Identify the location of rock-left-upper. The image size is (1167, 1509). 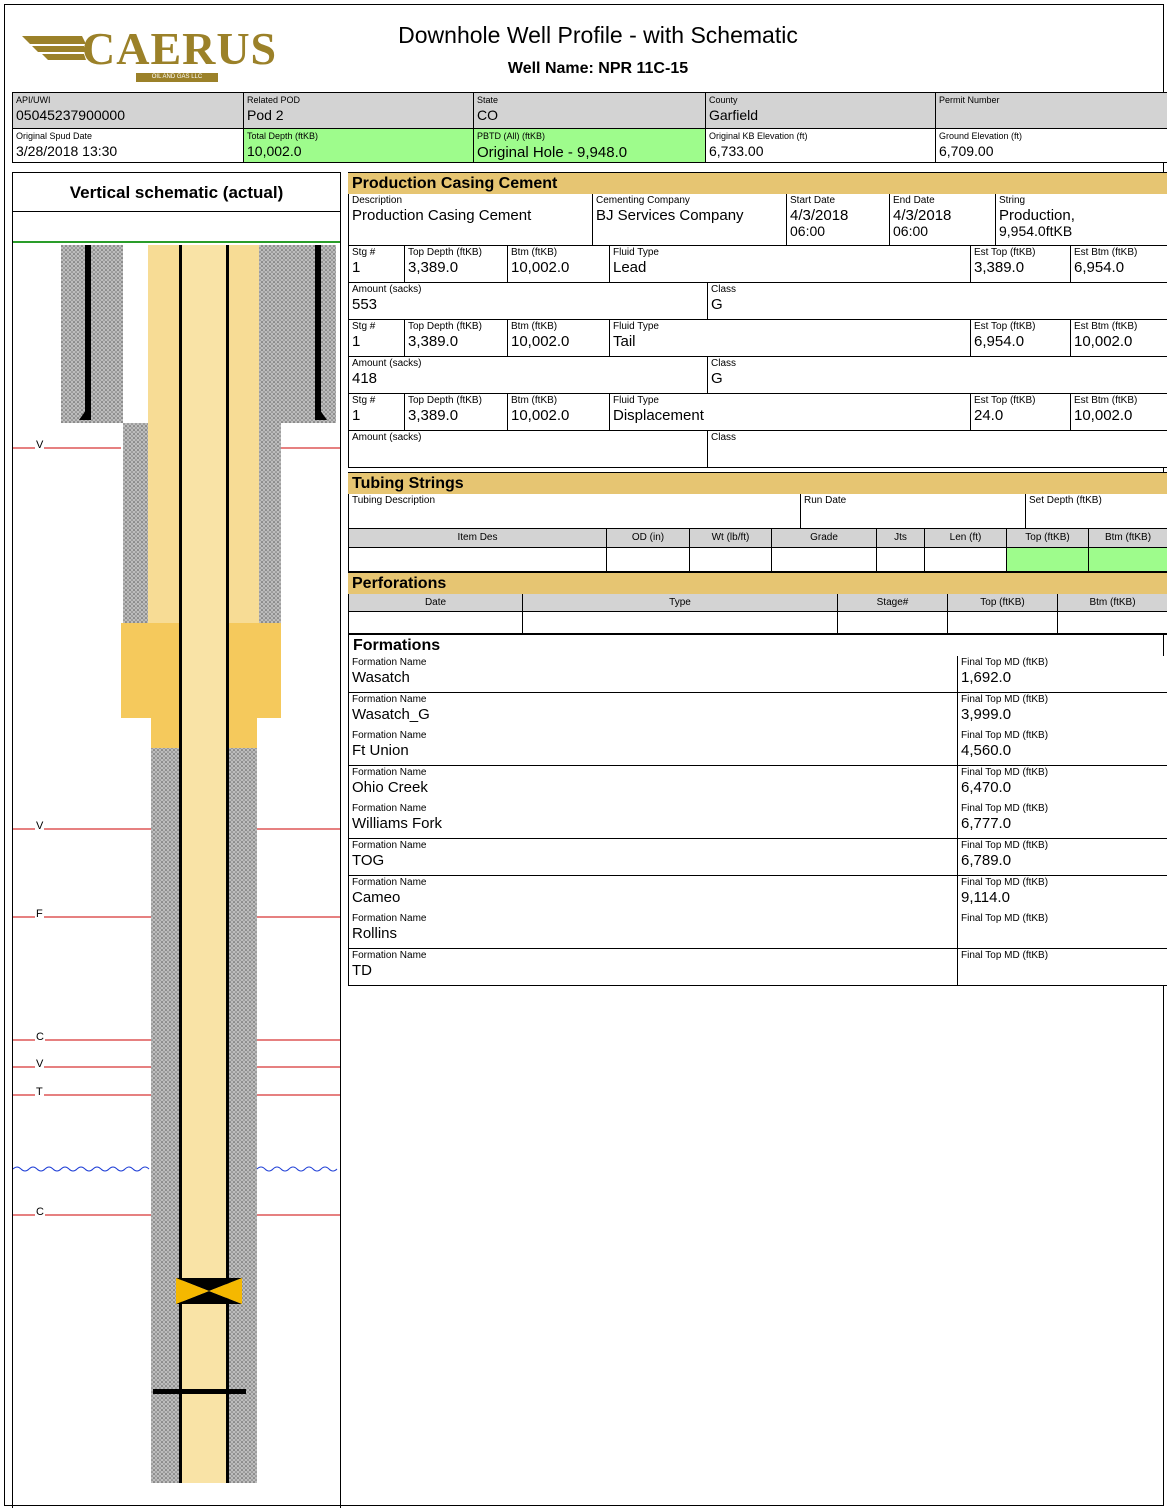
(92, 334).